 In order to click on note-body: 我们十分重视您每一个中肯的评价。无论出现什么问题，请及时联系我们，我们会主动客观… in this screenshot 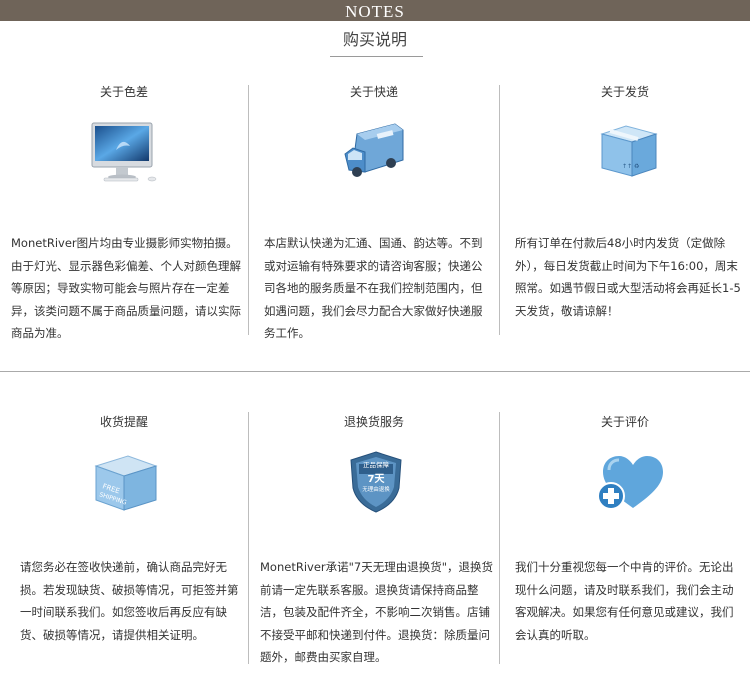, I will do `click(624, 601)`.